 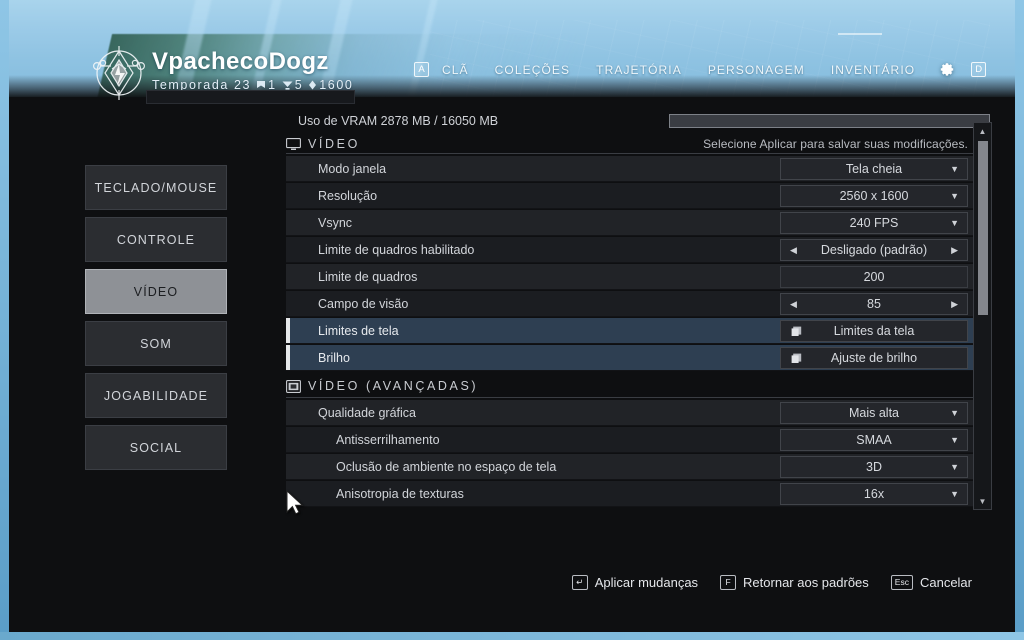 What do you see at coordinates (631, 169) in the screenshot?
I see `setting-row-modo-janela: Modo janela Tela cheia ▼` at bounding box center [631, 169].